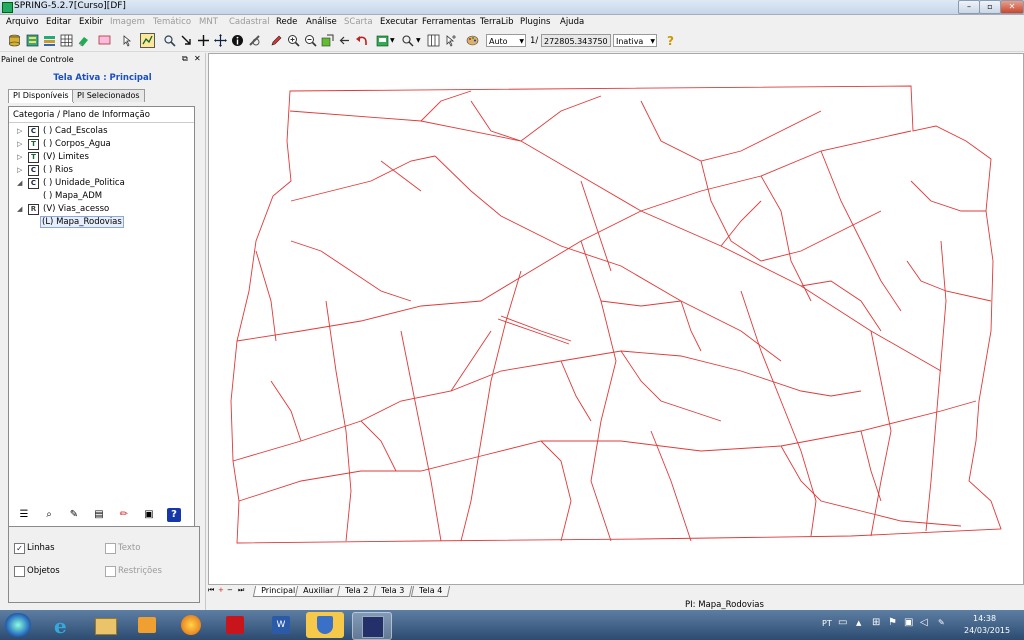 Image resolution: width=1024 pixels, height=640 pixels. I want to click on language-indicator: PT, so click(827, 623).